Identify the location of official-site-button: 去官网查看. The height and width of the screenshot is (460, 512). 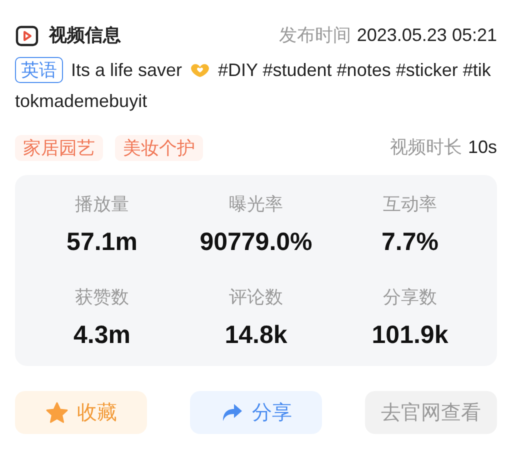
(431, 412).